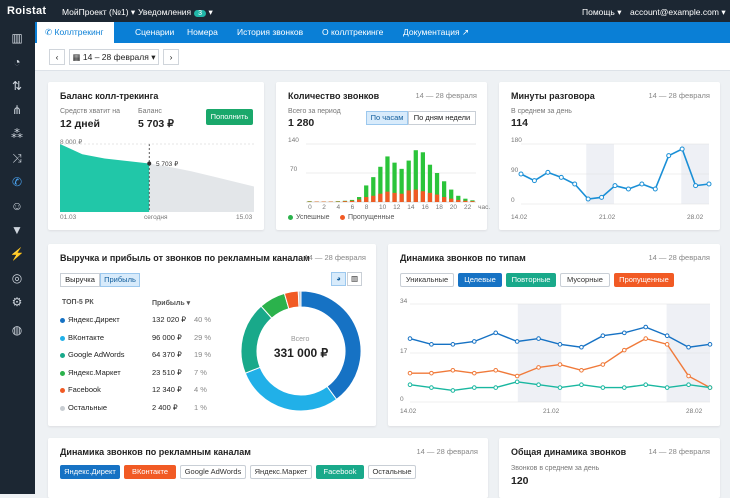  Describe the element at coordinates (391, 173) in the screenshot. I see `calls-bar-chart` at that location.